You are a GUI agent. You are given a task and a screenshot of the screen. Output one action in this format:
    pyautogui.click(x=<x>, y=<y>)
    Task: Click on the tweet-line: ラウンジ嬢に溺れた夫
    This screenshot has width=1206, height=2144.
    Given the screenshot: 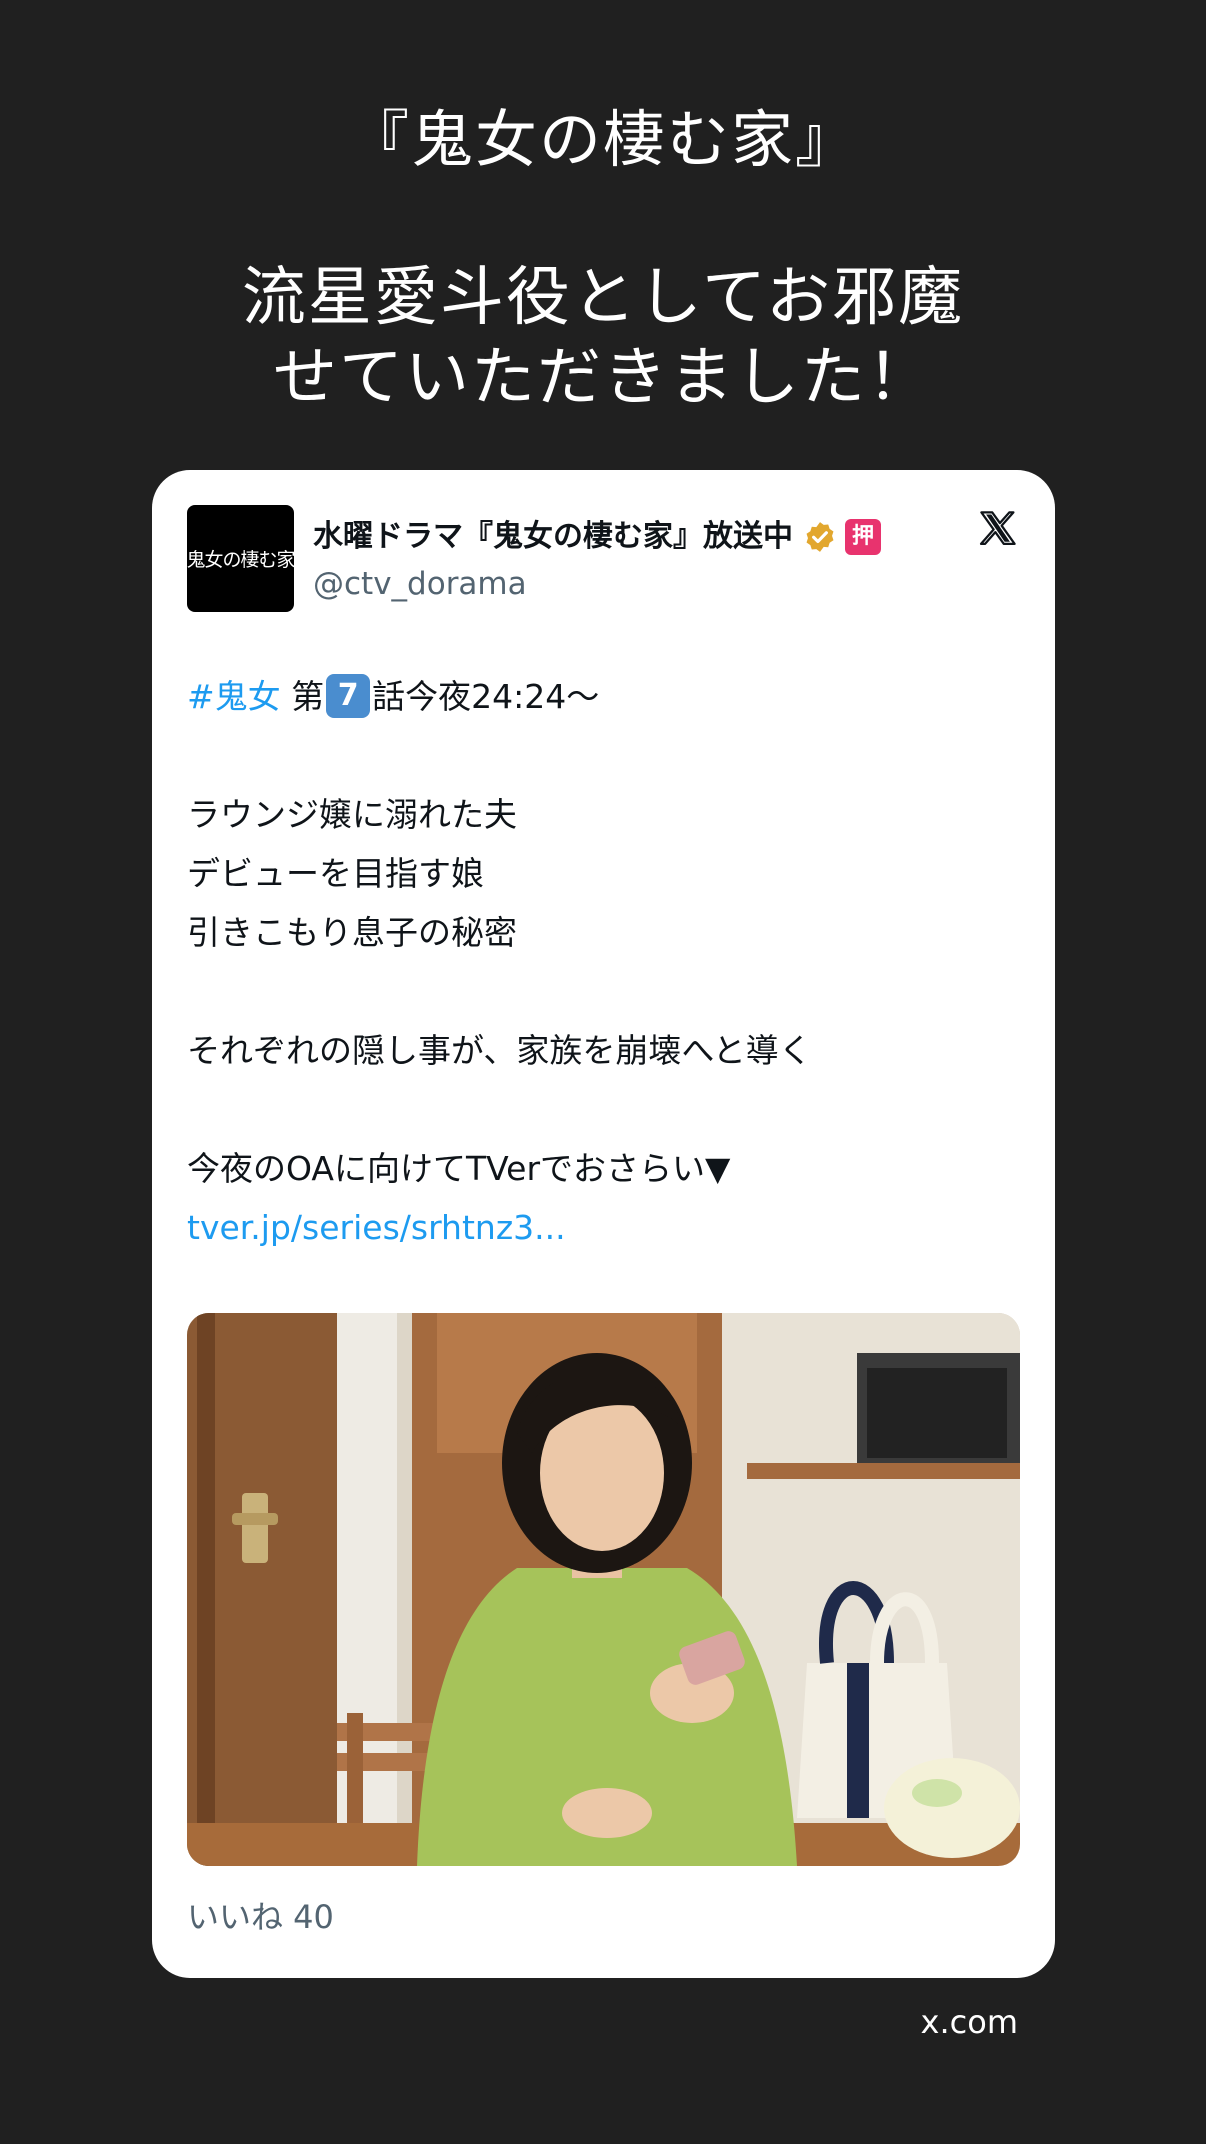 What is the action you would take?
    pyautogui.click(x=352, y=814)
    